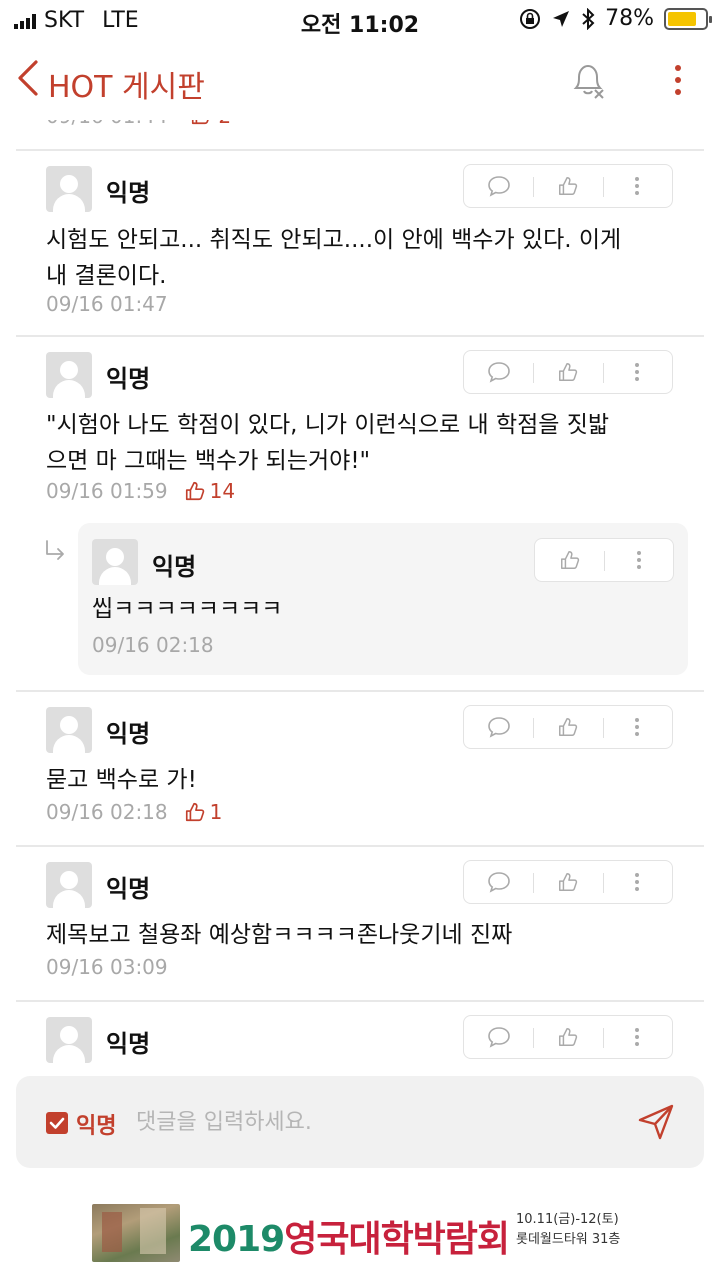 This screenshot has height=1281, width=720. I want to click on ad-date: 10.11(금)-12(토), so click(567, 1219).